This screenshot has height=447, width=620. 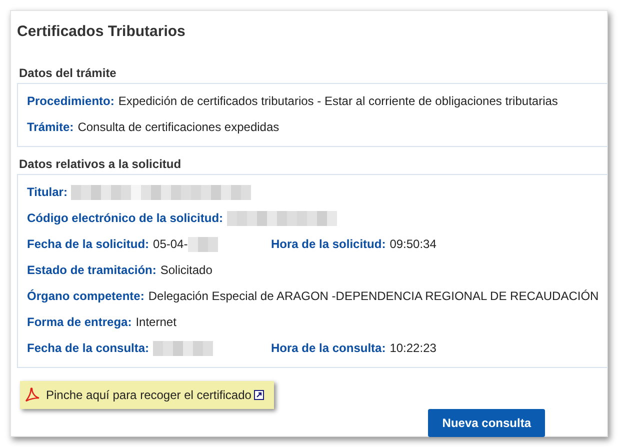 What do you see at coordinates (373, 296) in the screenshot?
I see `field-value: Delegación Especial de ARAGON -DEPENDENCIA REGIONAL DE RECAUDACIÓN` at bounding box center [373, 296].